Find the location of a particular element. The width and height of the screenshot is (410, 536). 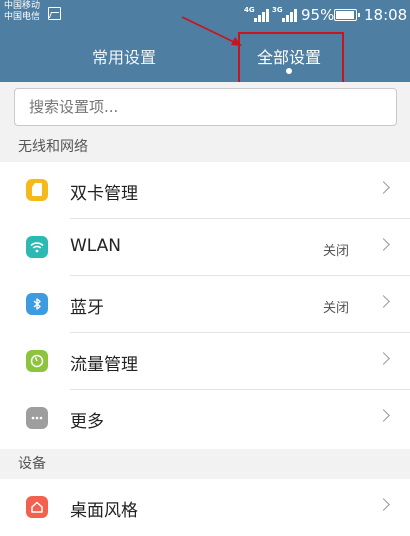

carrier-2: 中国电信 is located at coordinates (22, 17).